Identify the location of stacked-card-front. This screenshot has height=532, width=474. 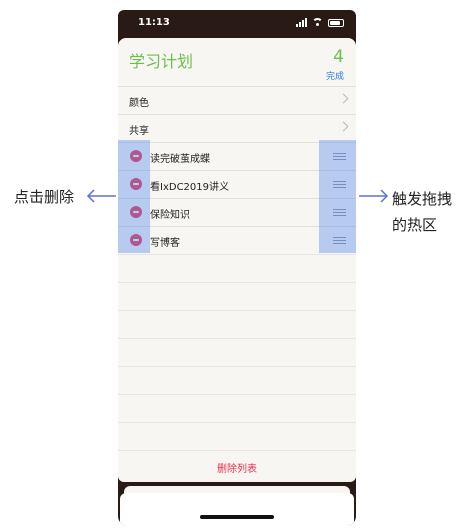
(237, 509).